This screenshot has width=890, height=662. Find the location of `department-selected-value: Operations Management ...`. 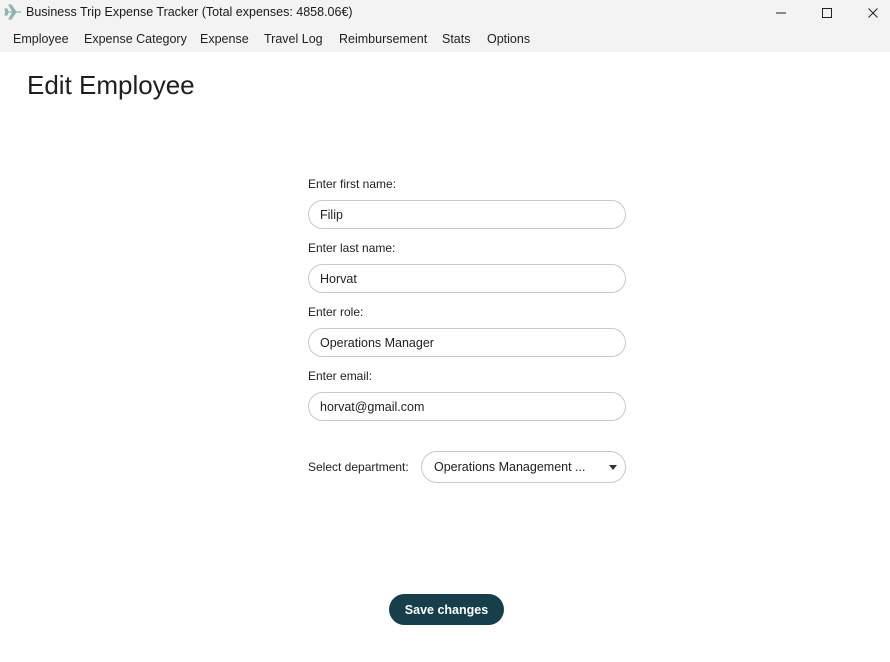

department-selected-value: Operations Management ... is located at coordinates (510, 467).